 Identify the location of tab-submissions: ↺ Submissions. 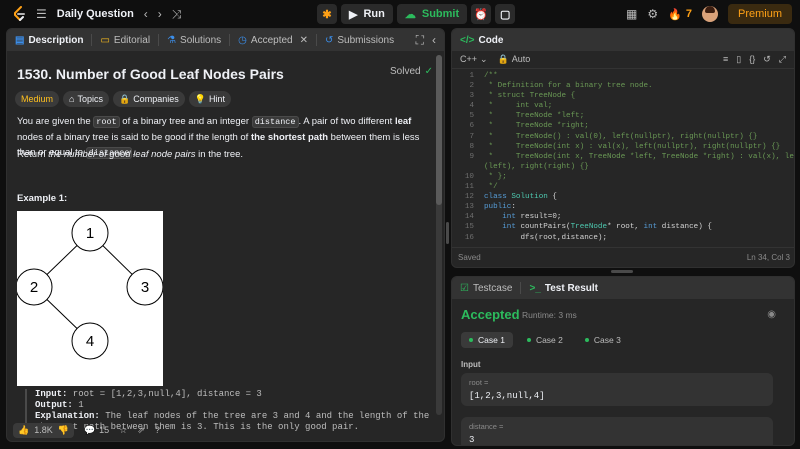
(359, 40).